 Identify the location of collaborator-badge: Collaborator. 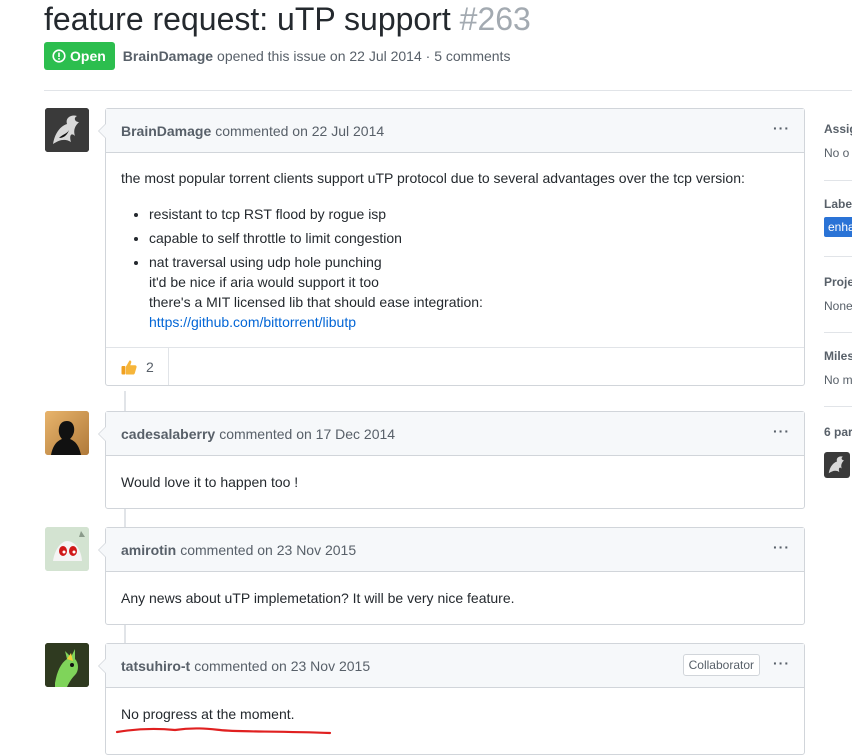
(721, 665).